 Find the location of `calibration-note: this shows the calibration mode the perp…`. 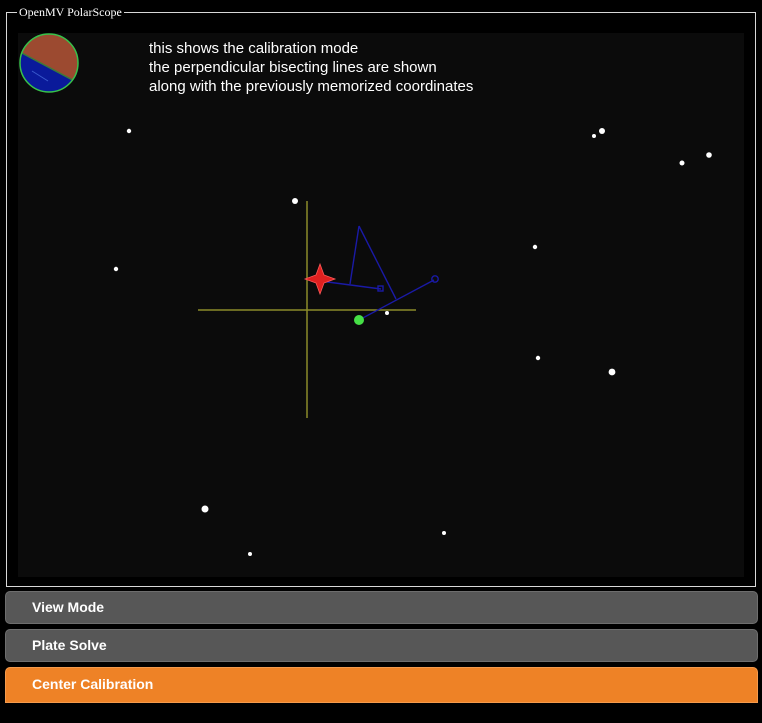

calibration-note: this shows the calibration mode the perp… is located at coordinates (311, 67).